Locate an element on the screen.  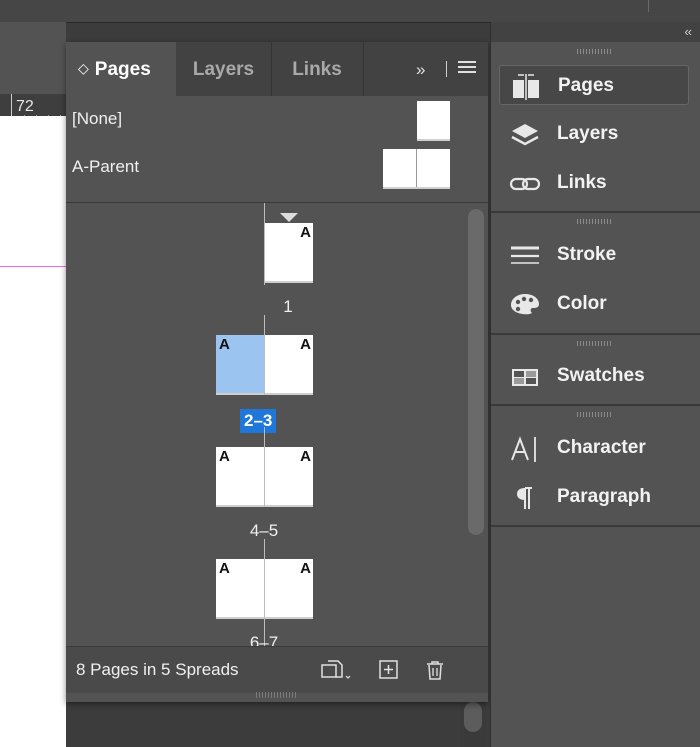
spread-label: 1 is located at coordinates (288, 306).